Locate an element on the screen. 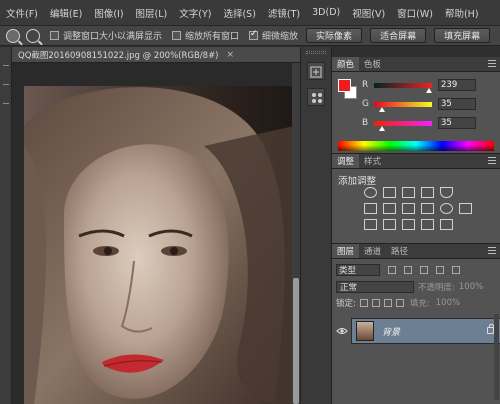 Image resolution: width=500 pixels, height=404 pixels. menu-image: 图像(I) is located at coordinates (108, 13).